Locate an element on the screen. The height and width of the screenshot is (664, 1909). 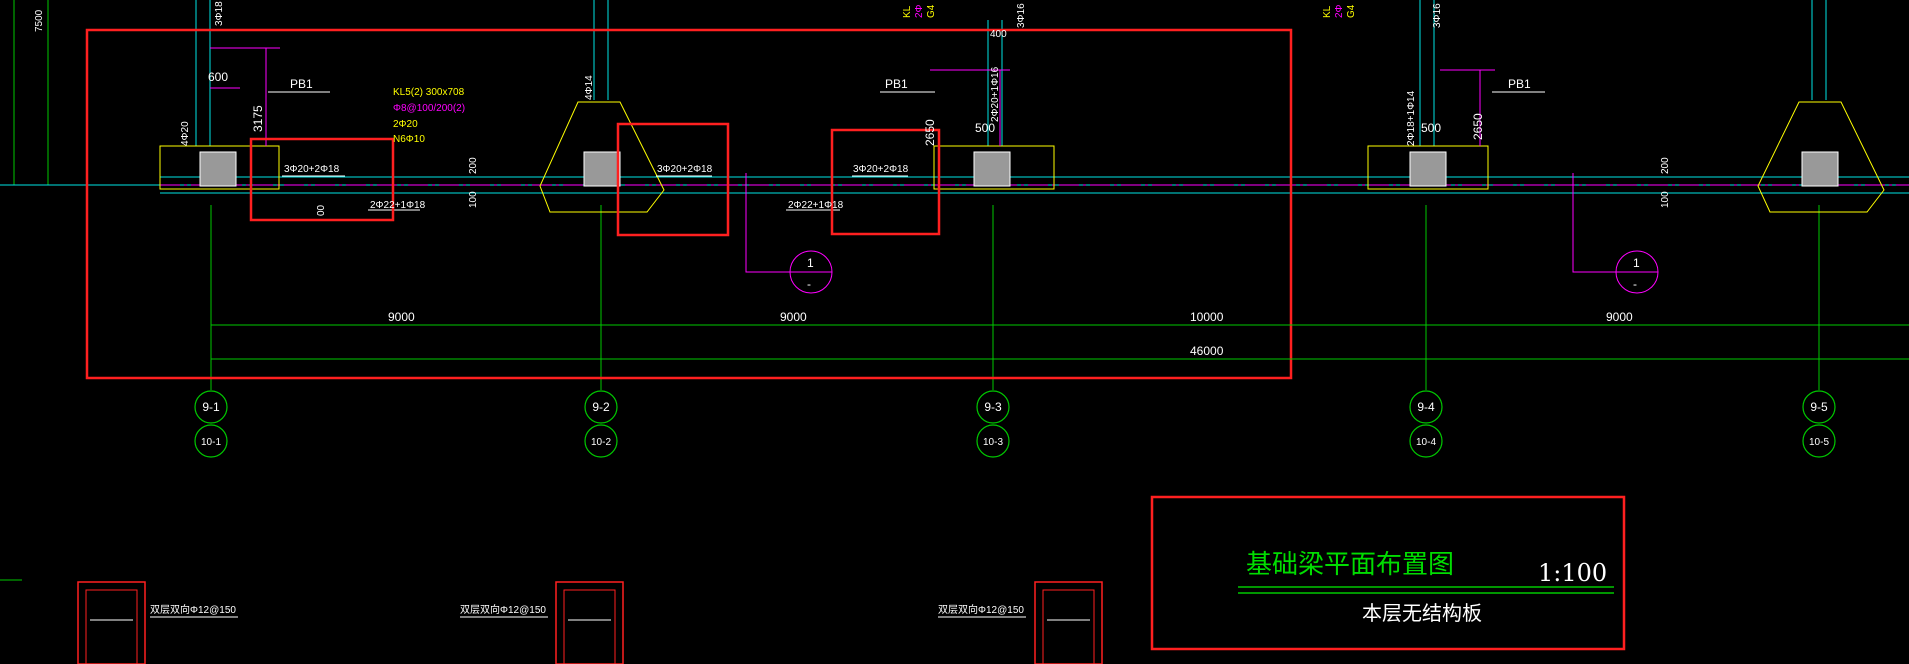
span-dim-4: 9000 is located at coordinates (1619, 317).